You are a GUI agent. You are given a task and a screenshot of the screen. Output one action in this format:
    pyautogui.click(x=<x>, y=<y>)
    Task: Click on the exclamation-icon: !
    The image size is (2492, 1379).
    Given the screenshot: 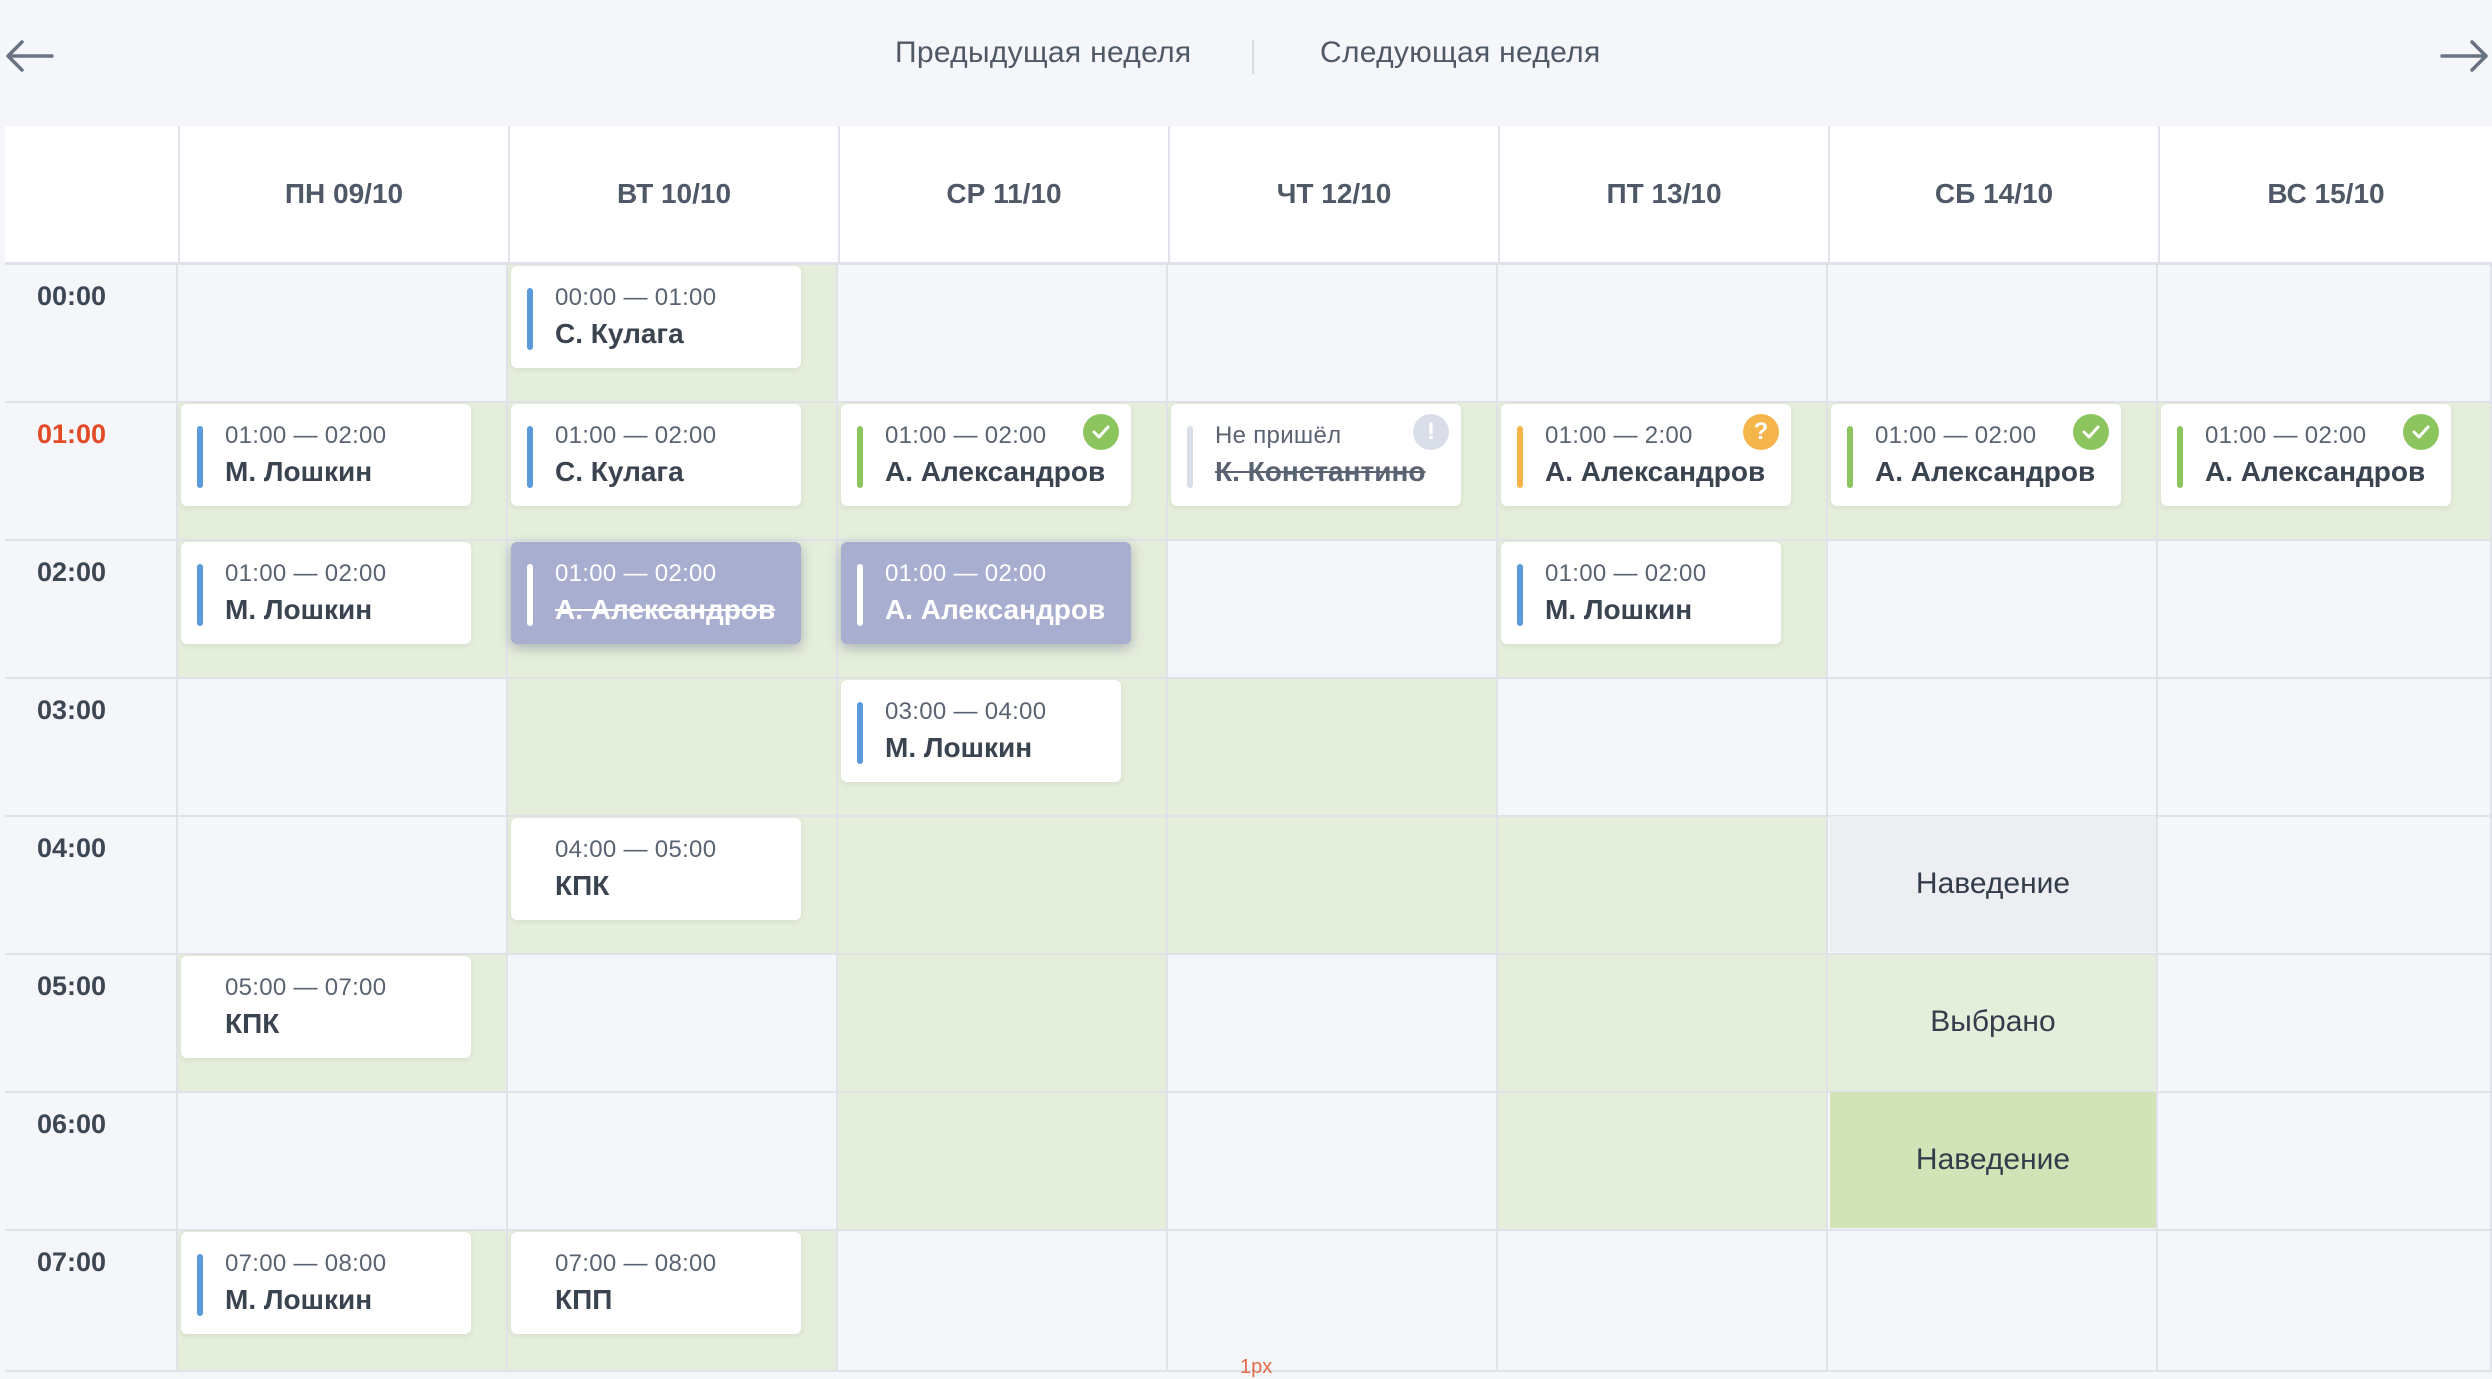 What is the action you would take?
    pyautogui.click(x=1431, y=432)
    